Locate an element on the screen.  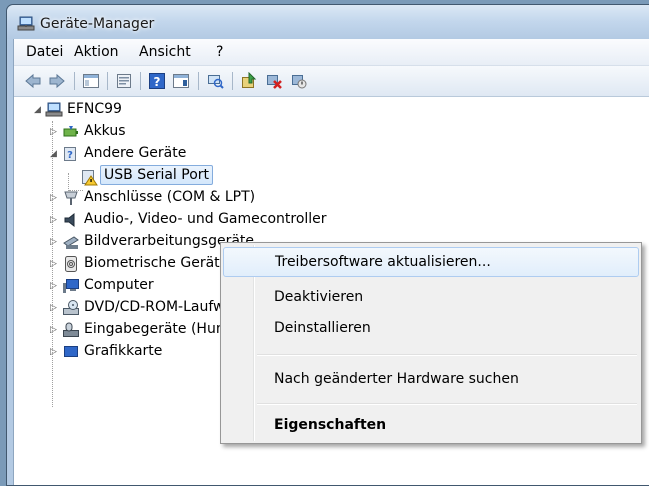
speaker-icon is located at coordinates (69, 220).